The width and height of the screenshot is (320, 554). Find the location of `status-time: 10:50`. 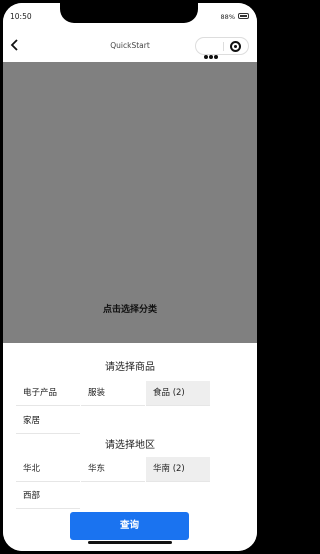

status-time: 10:50 is located at coordinates (21, 16).